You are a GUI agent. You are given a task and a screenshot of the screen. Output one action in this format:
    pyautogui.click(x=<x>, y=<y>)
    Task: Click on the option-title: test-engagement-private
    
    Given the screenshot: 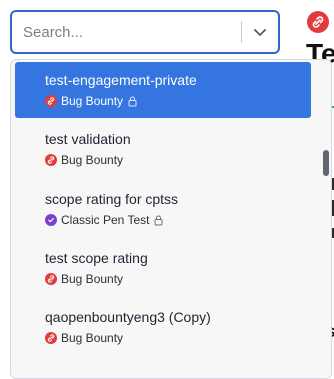 What is the action you would take?
    pyautogui.click(x=121, y=80)
    